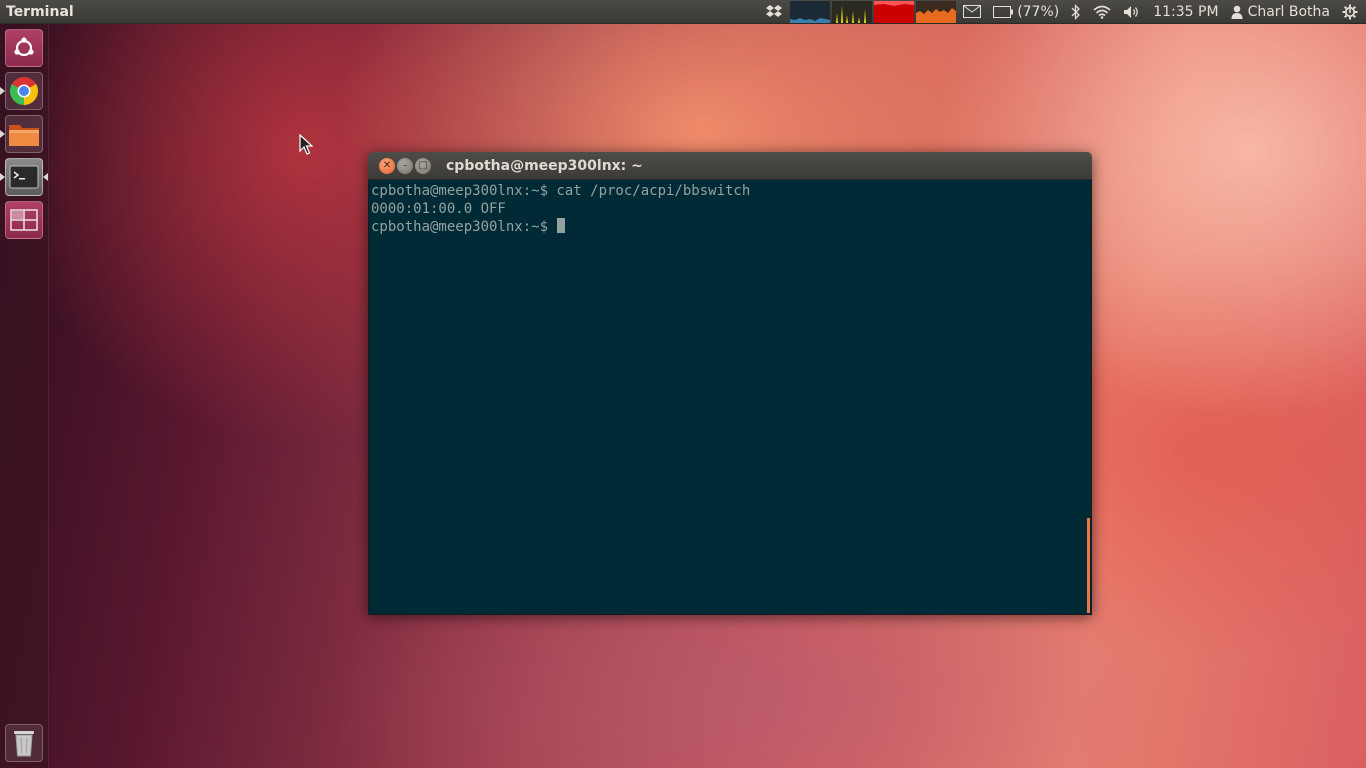 The image size is (1366, 768). What do you see at coordinates (852, 11) in the screenshot?
I see `memory-load-graph` at bounding box center [852, 11].